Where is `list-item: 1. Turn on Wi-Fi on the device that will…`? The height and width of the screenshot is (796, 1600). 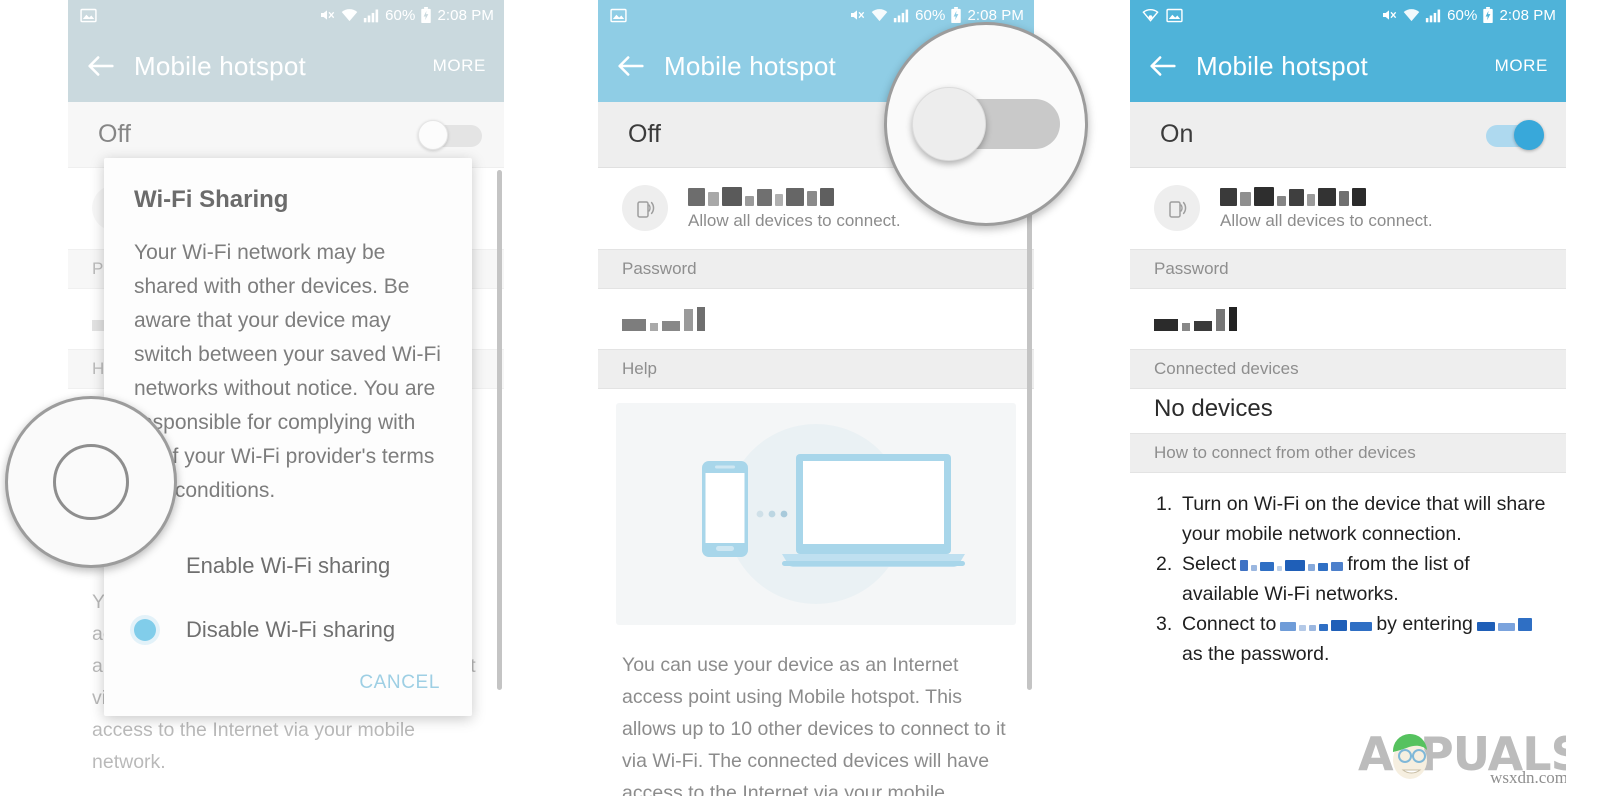 list-item: 1. Turn on Wi-Fi on the device that will… is located at coordinates (1352, 519).